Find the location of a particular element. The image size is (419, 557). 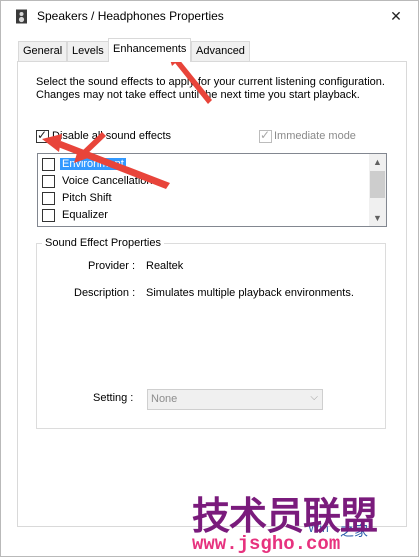

tab-enhancements: Enhancements is located at coordinates (150, 50).